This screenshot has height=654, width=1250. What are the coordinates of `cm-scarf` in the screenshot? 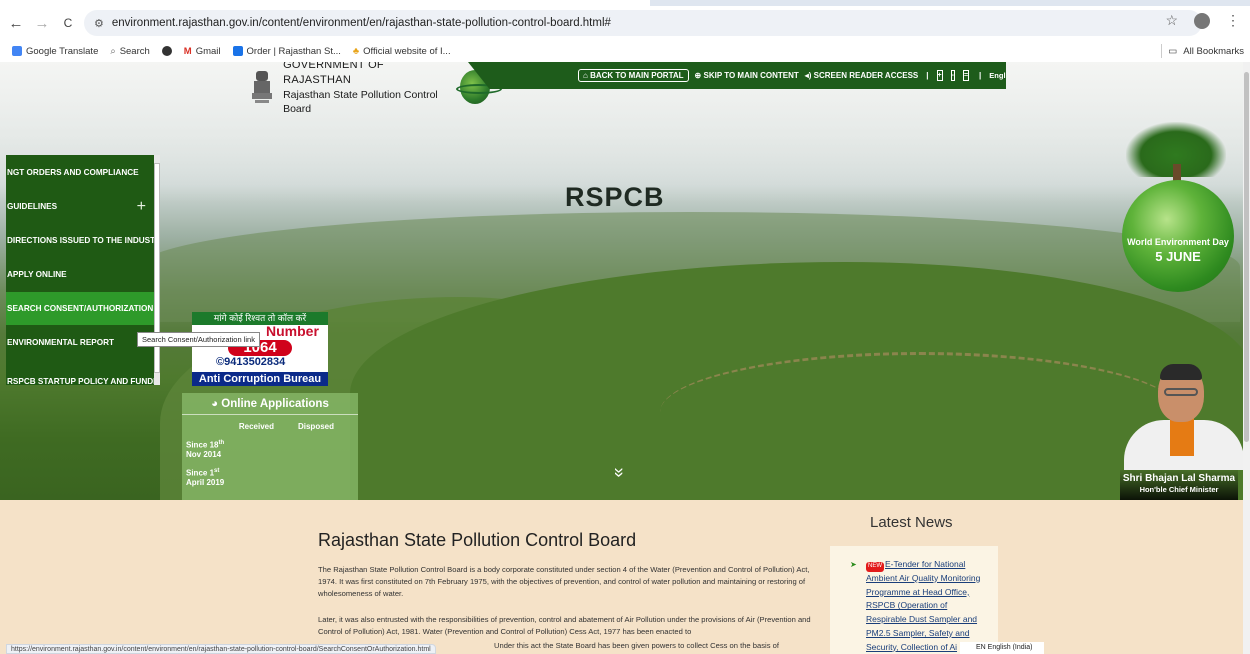 It's located at (1182, 436).